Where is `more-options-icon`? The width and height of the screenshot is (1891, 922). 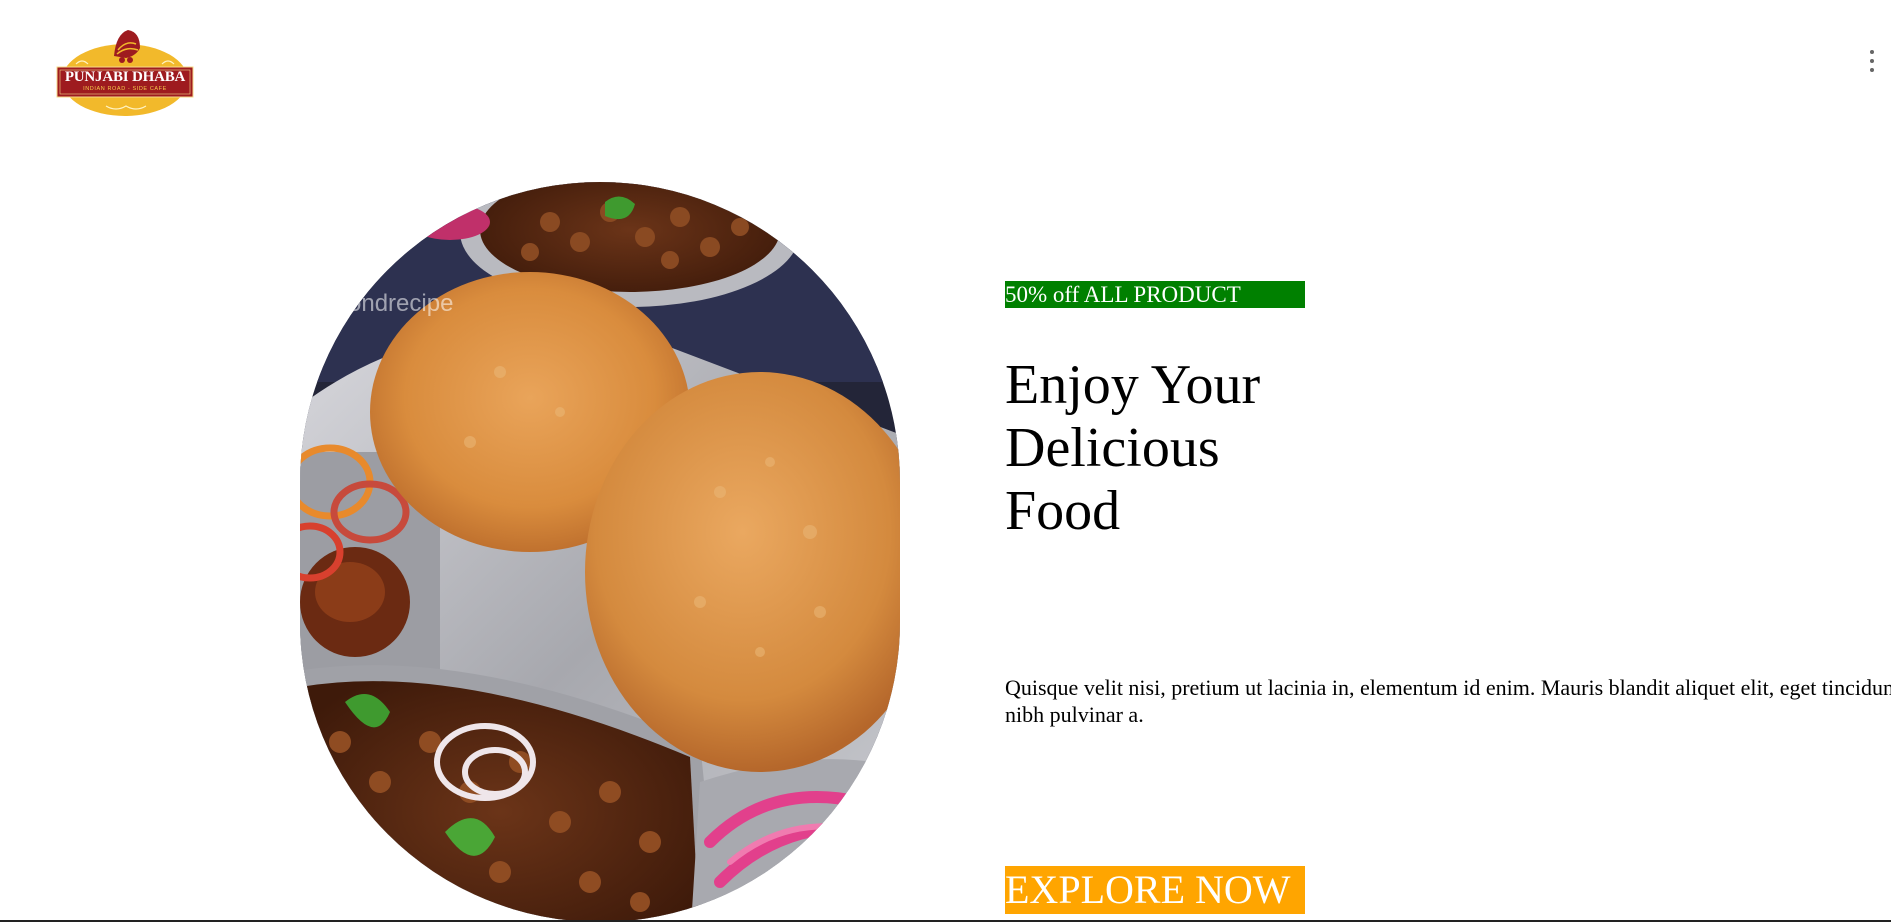 more-options-icon is located at coordinates (1872, 61).